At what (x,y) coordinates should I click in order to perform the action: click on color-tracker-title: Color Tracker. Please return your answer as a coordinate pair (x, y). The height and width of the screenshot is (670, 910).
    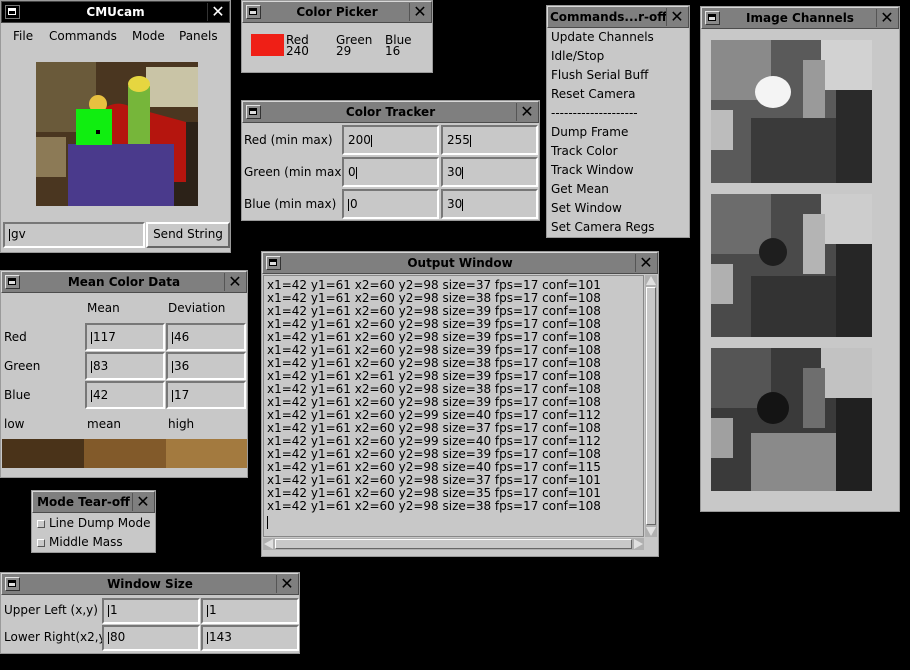
    Looking at the image, I should click on (390, 112).